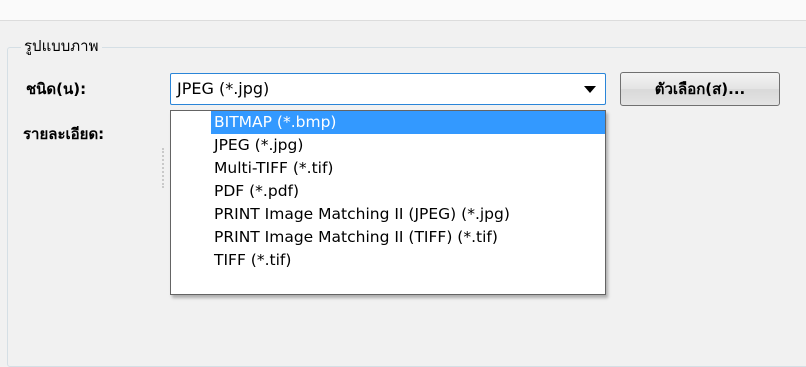 The width and height of the screenshot is (806, 367). What do you see at coordinates (408, 145) in the screenshot?
I see `dropdown-item-jpeg: JPEG (*.jpg)` at bounding box center [408, 145].